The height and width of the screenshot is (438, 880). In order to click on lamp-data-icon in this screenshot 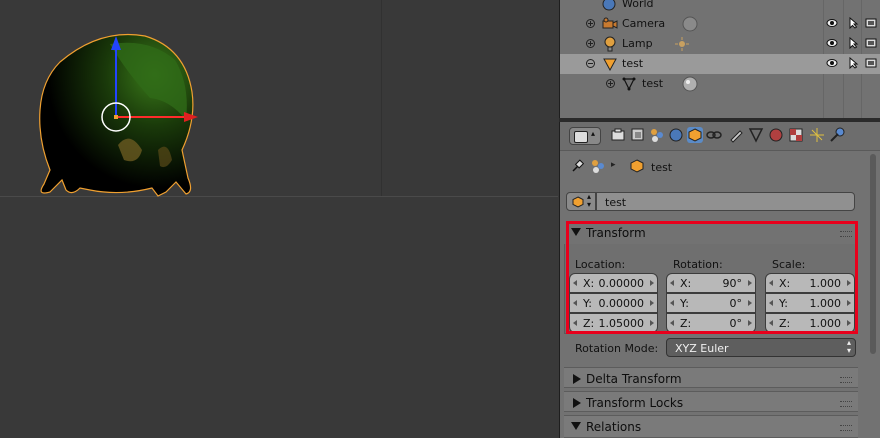, I will do `click(682, 44)`.